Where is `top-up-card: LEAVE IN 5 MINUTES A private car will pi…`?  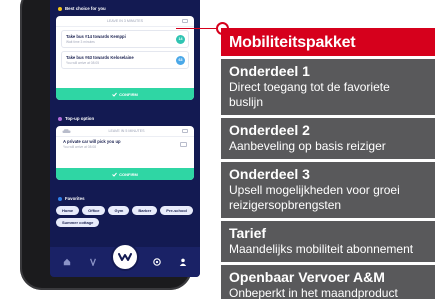 top-up-card: LEAVE IN 5 MINUTES A private car will pi… is located at coordinates (125, 153).